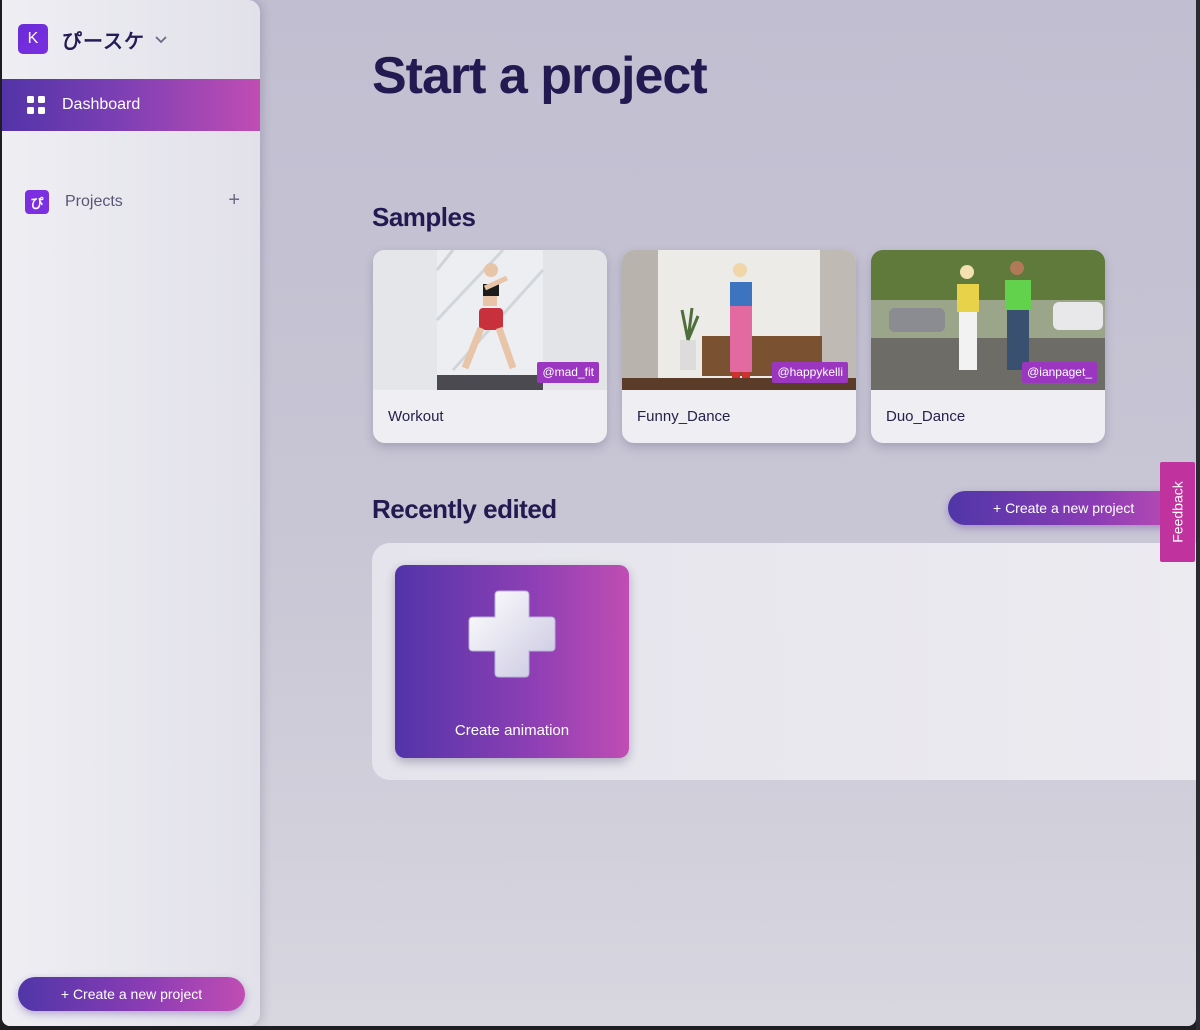 The height and width of the screenshot is (1030, 1200). What do you see at coordinates (131, 202) in the screenshot?
I see `sidebar-item-projects: ぴ Projects +` at bounding box center [131, 202].